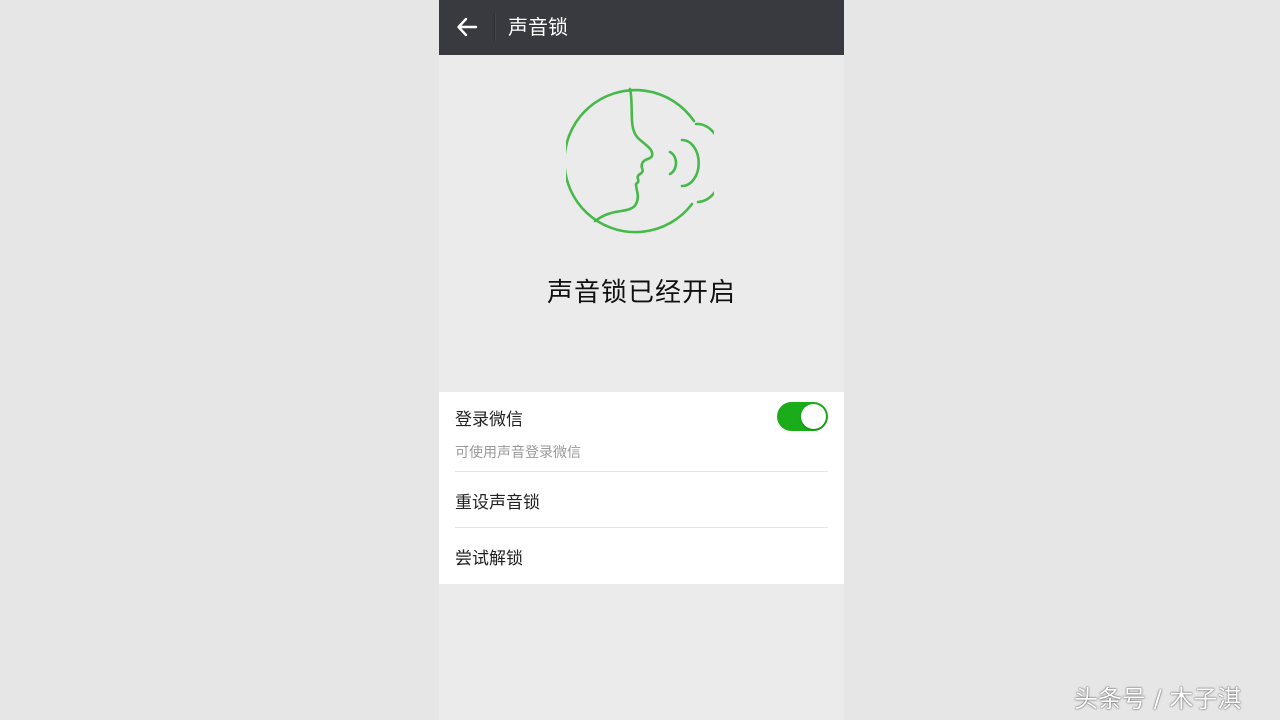 The width and height of the screenshot is (1280, 720). I want to click on toggle-knob, so click(813, 416).